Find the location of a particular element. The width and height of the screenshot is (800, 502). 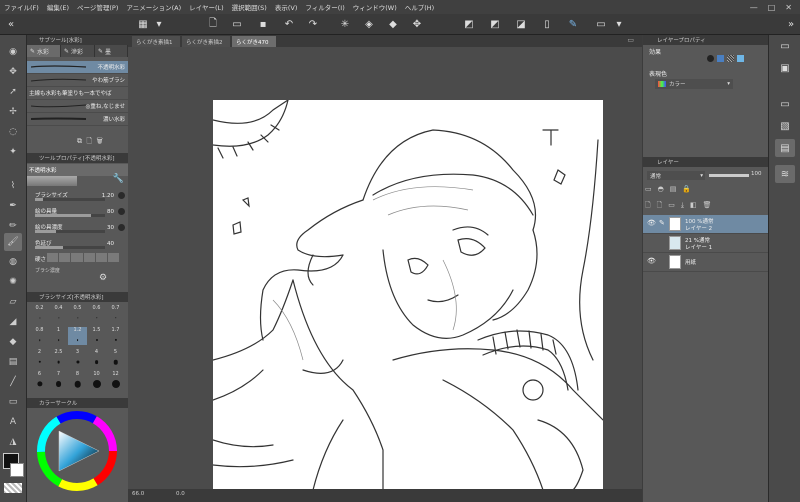

extract-line-icon is located at coordinates (720, 58).